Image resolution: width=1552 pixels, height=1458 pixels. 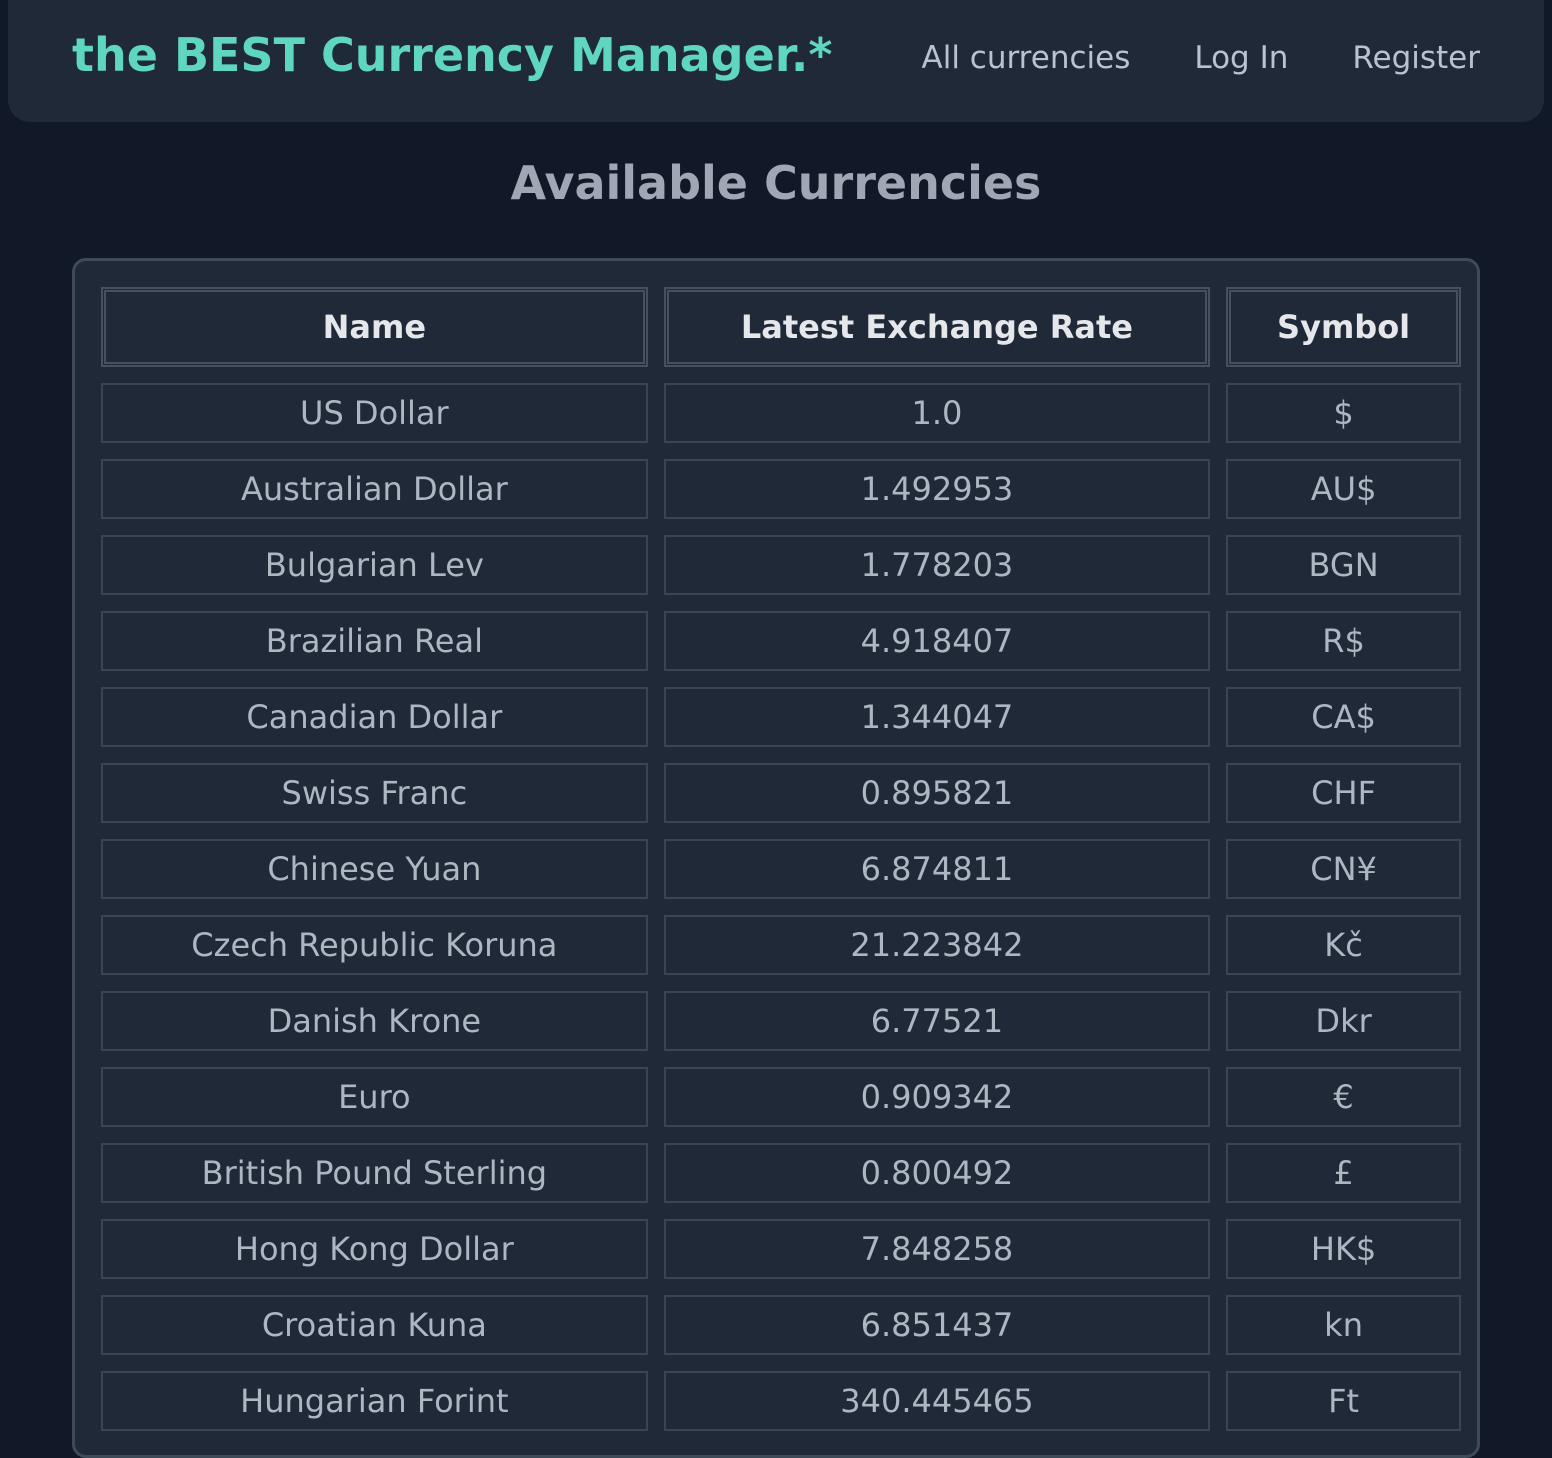 I want to click on symbol-cell: €, so click(x=1343, y=1097).